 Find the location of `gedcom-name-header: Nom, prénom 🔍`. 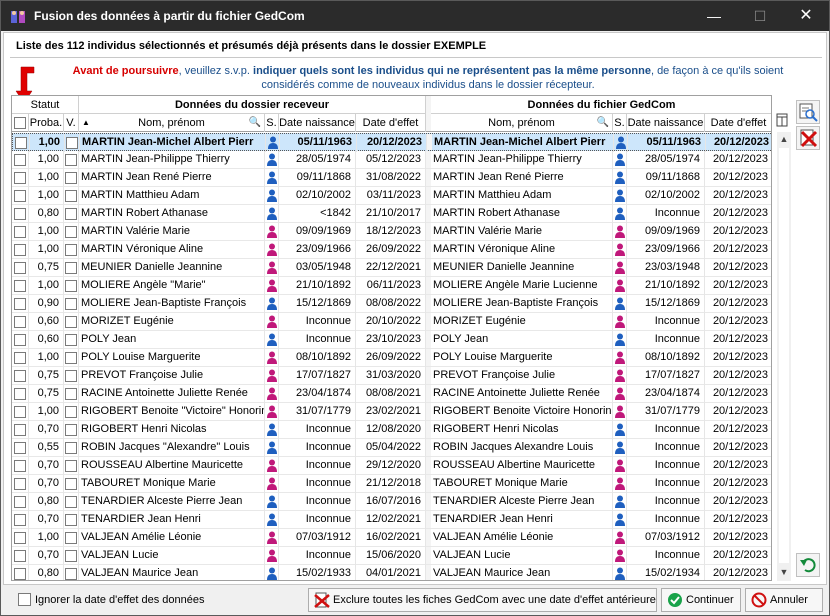

gedcom-name-header: Nom, prénom 🔍 is located at coordinates (522, 123).